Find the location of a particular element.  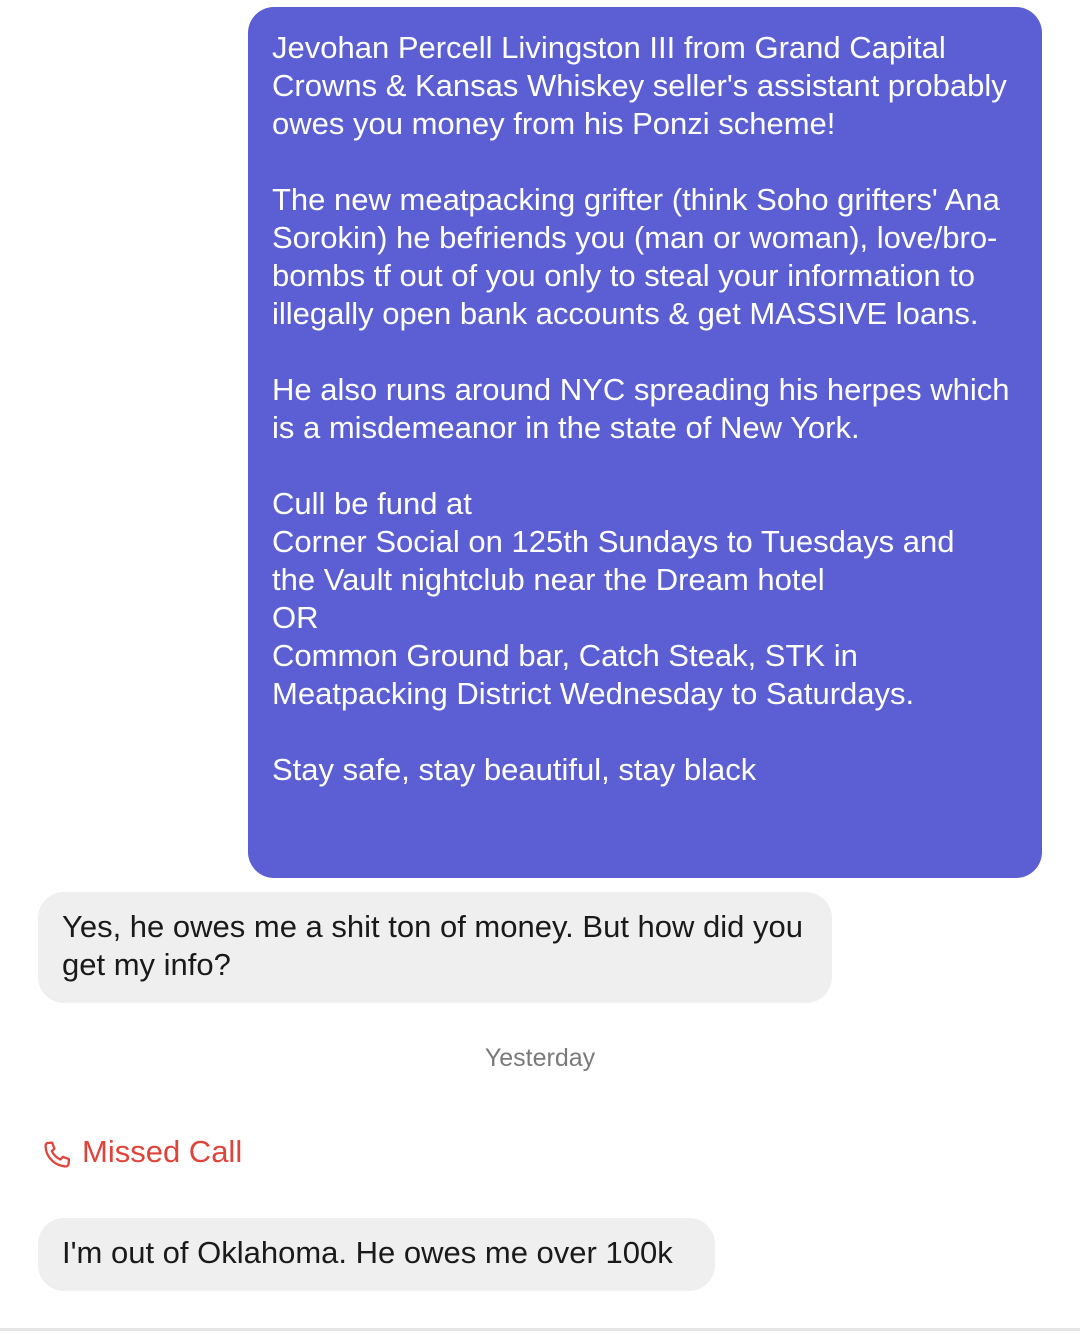

missed-call-entry: Missed Call is located at coordinates (141, 1152).